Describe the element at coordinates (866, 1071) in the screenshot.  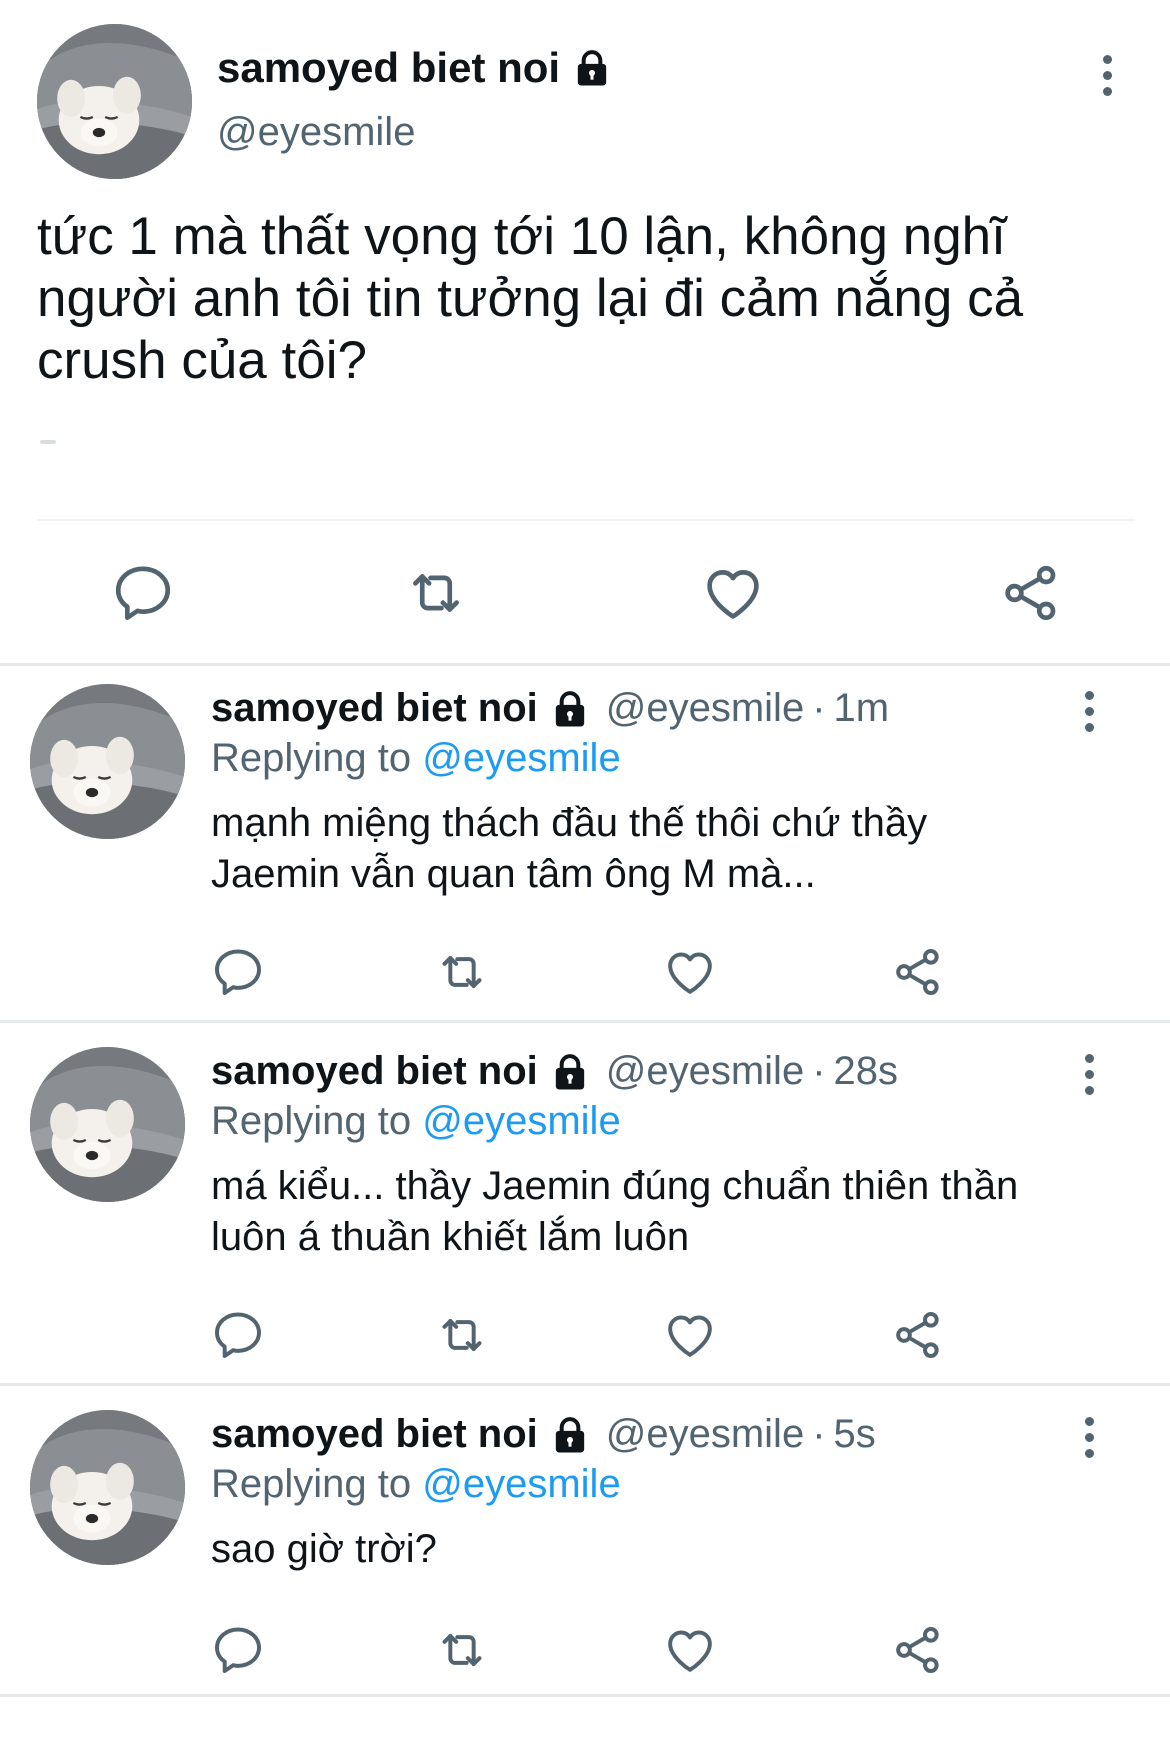
I see `timestamp: 28s` at that location.